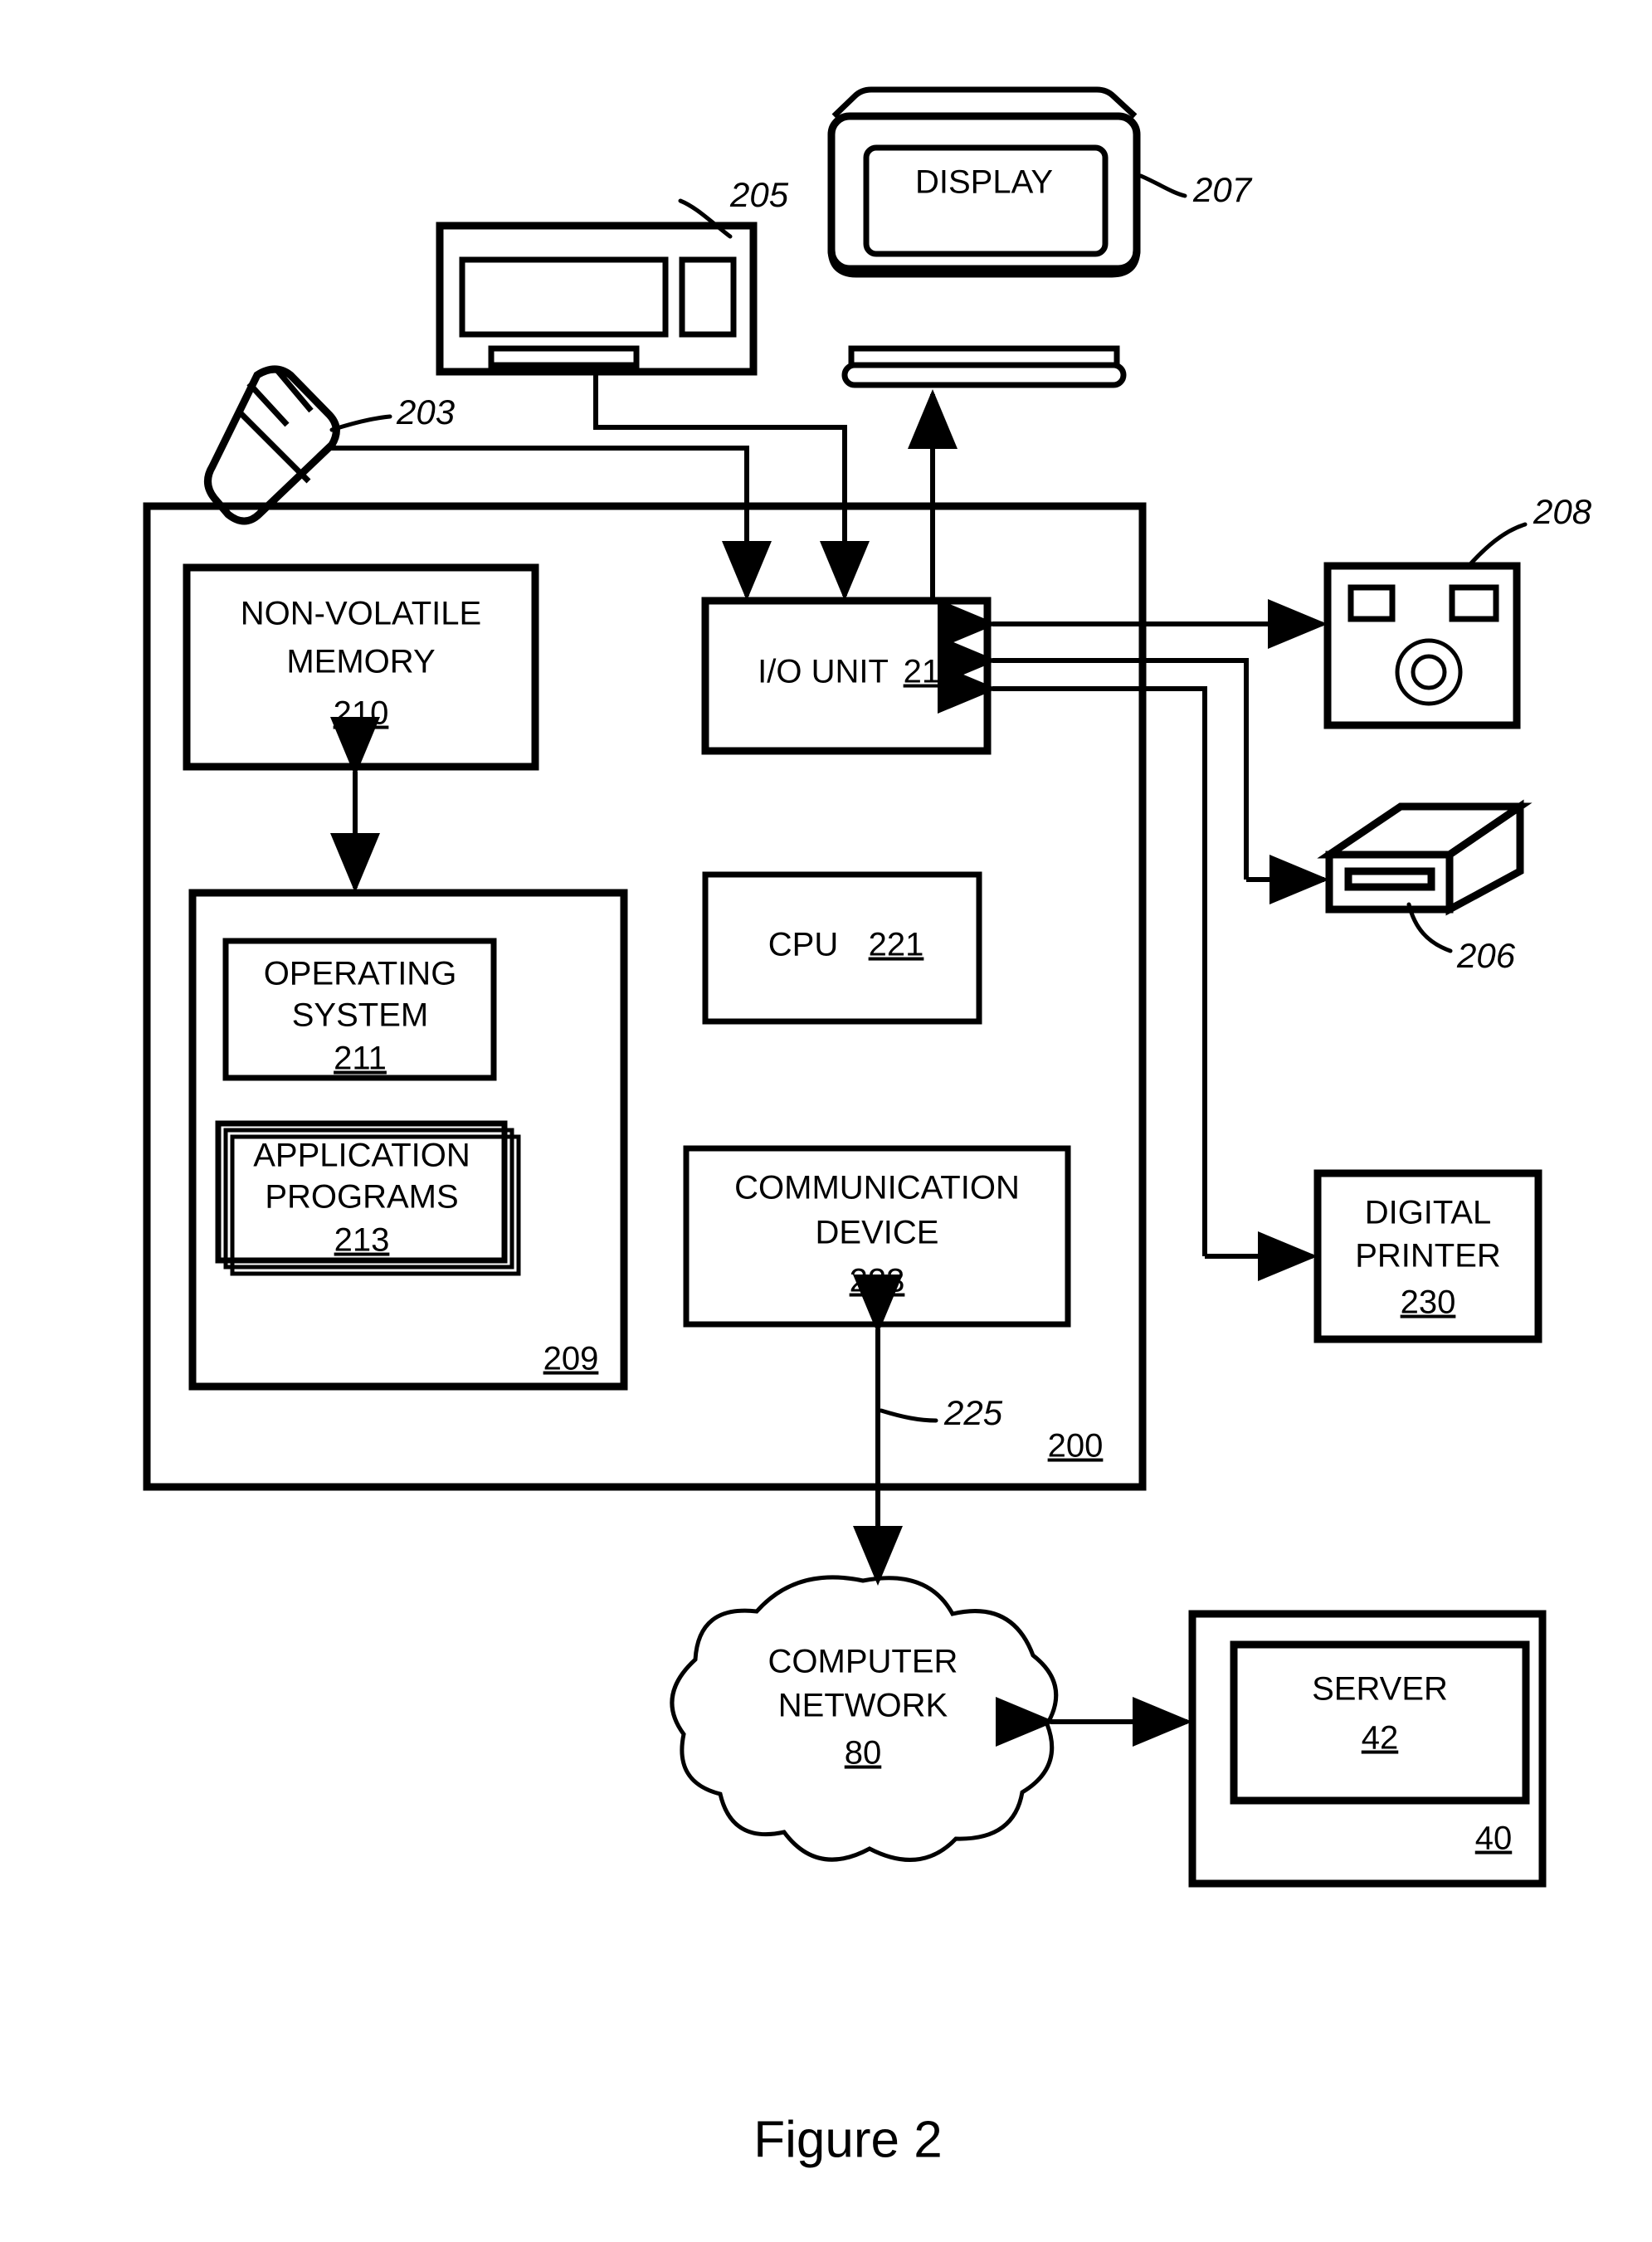  I want to click on figure-caption: Figure 2, so click(848, 2139).